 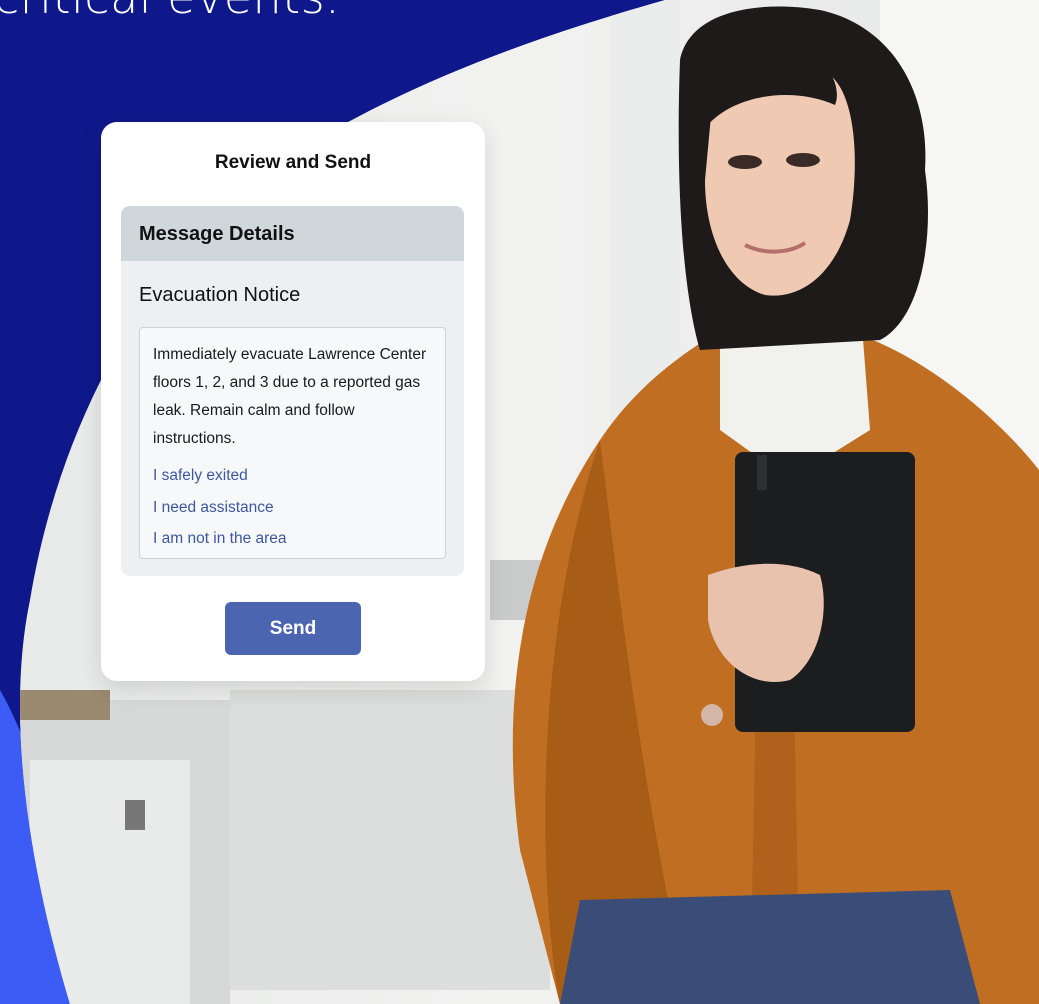 I want to click on notice-title: Evacuation Notice, so click(x=220, y=295).